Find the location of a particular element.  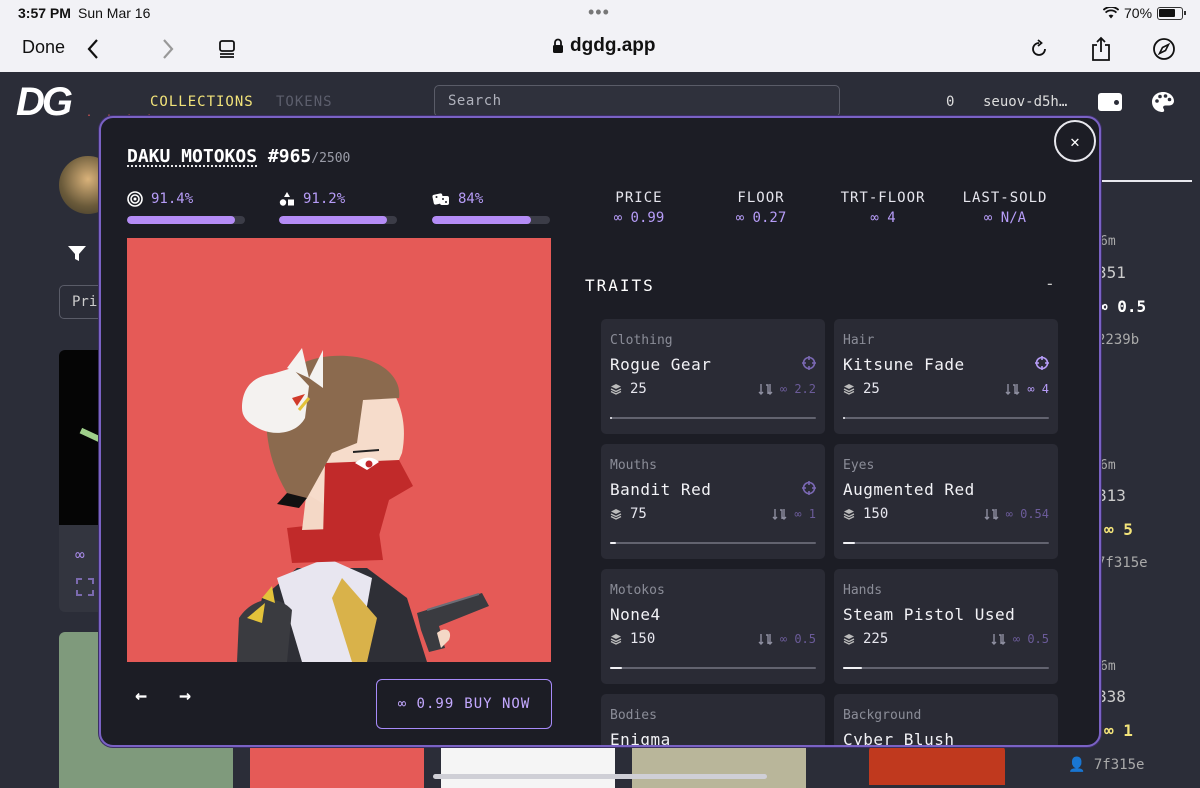

multitask-dots-icon: ••• is located at coordinates (599, 12).